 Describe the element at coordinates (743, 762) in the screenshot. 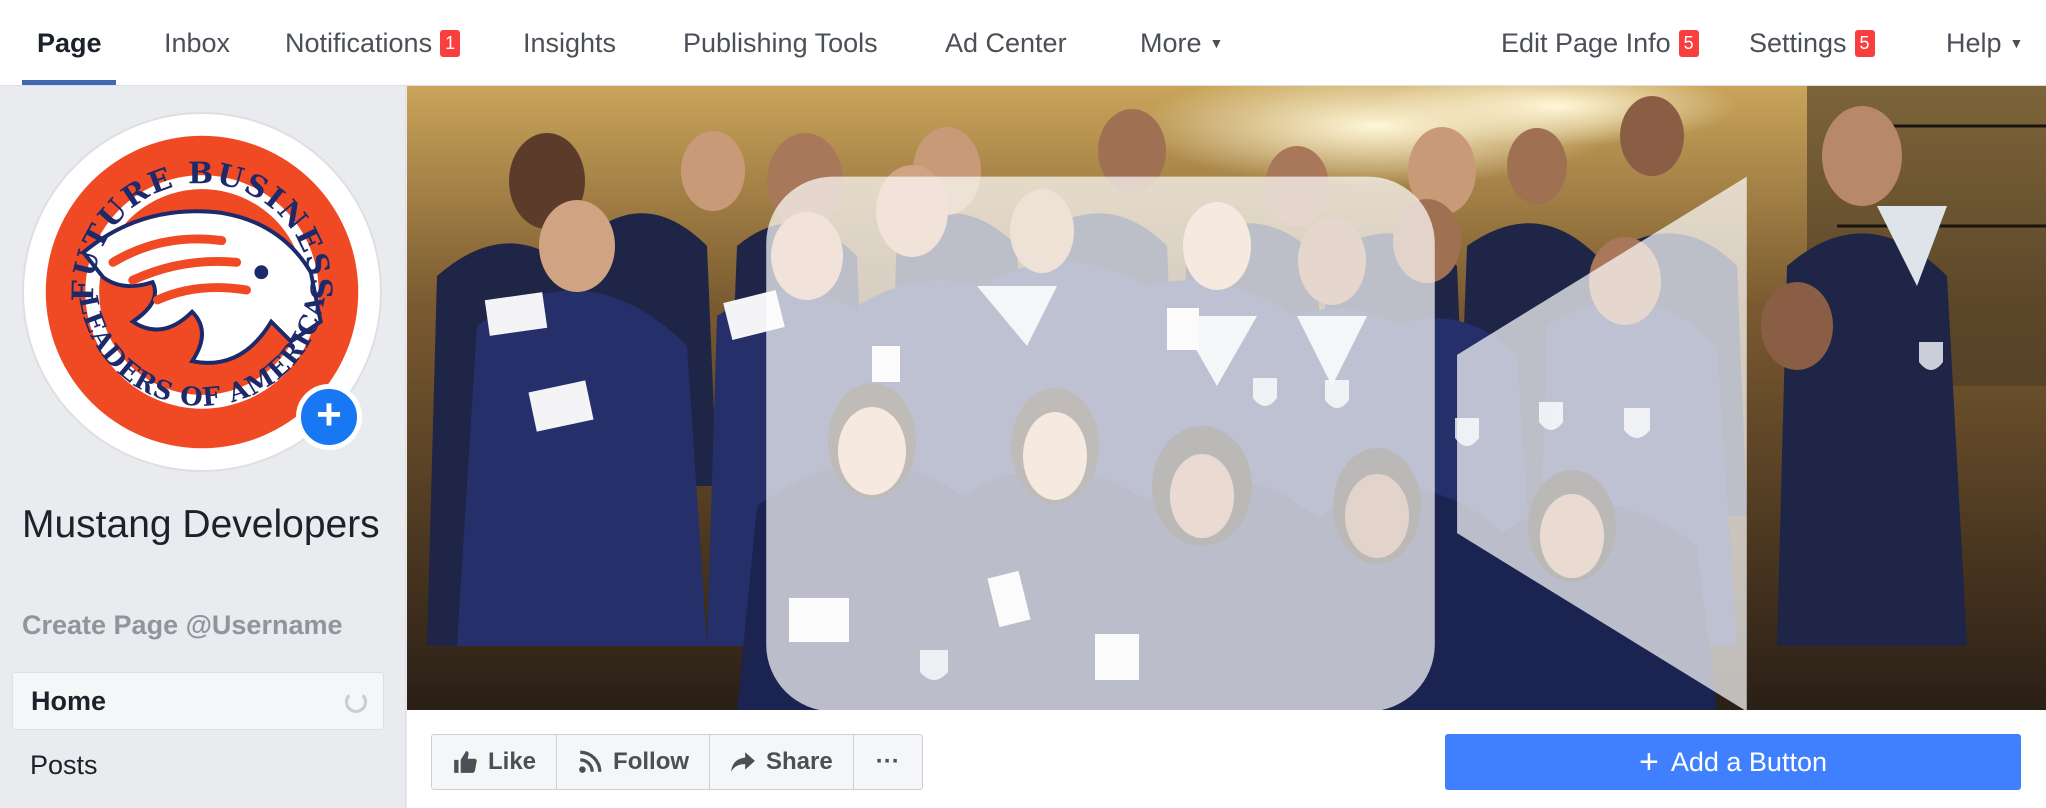

I see `share-arrow-icon` at that location.